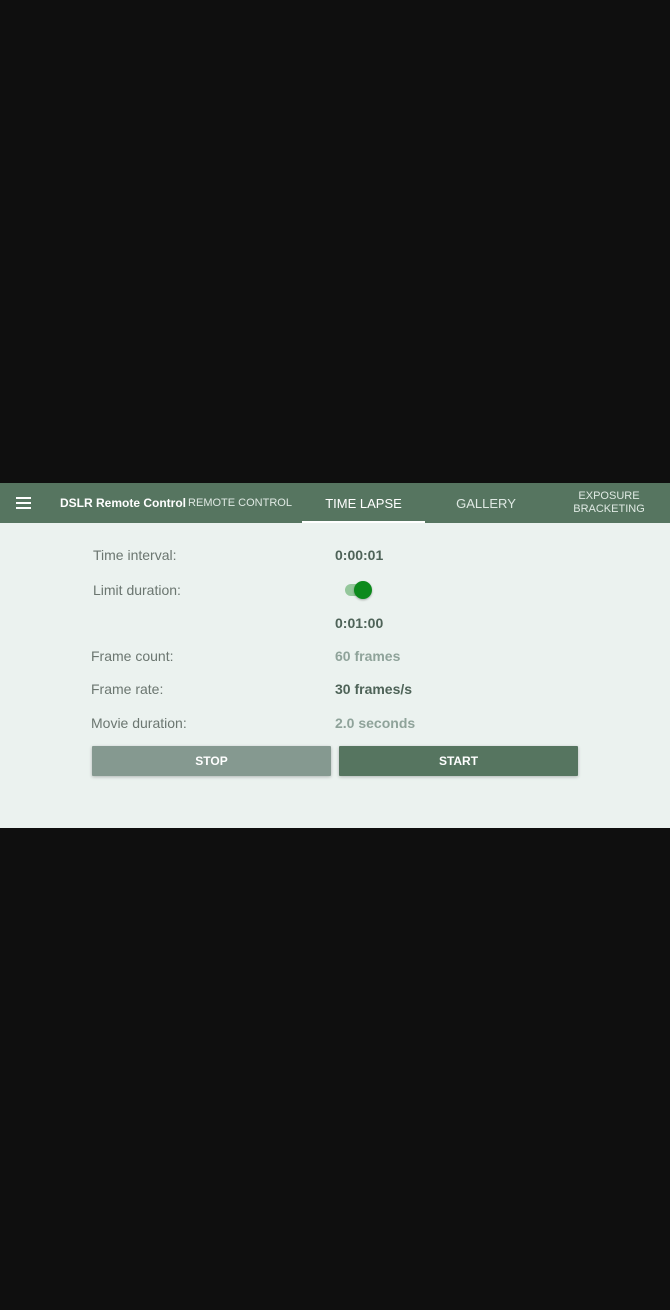  I want to click on app-title: DSLR Remote Control, so click(123, 503).